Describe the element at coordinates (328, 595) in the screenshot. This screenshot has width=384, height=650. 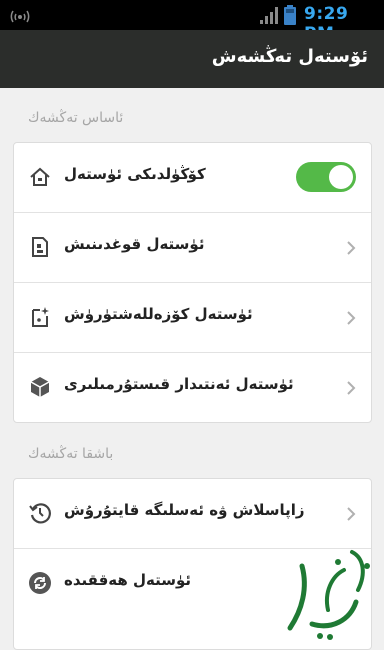
I see `logo-watermark` at that location.